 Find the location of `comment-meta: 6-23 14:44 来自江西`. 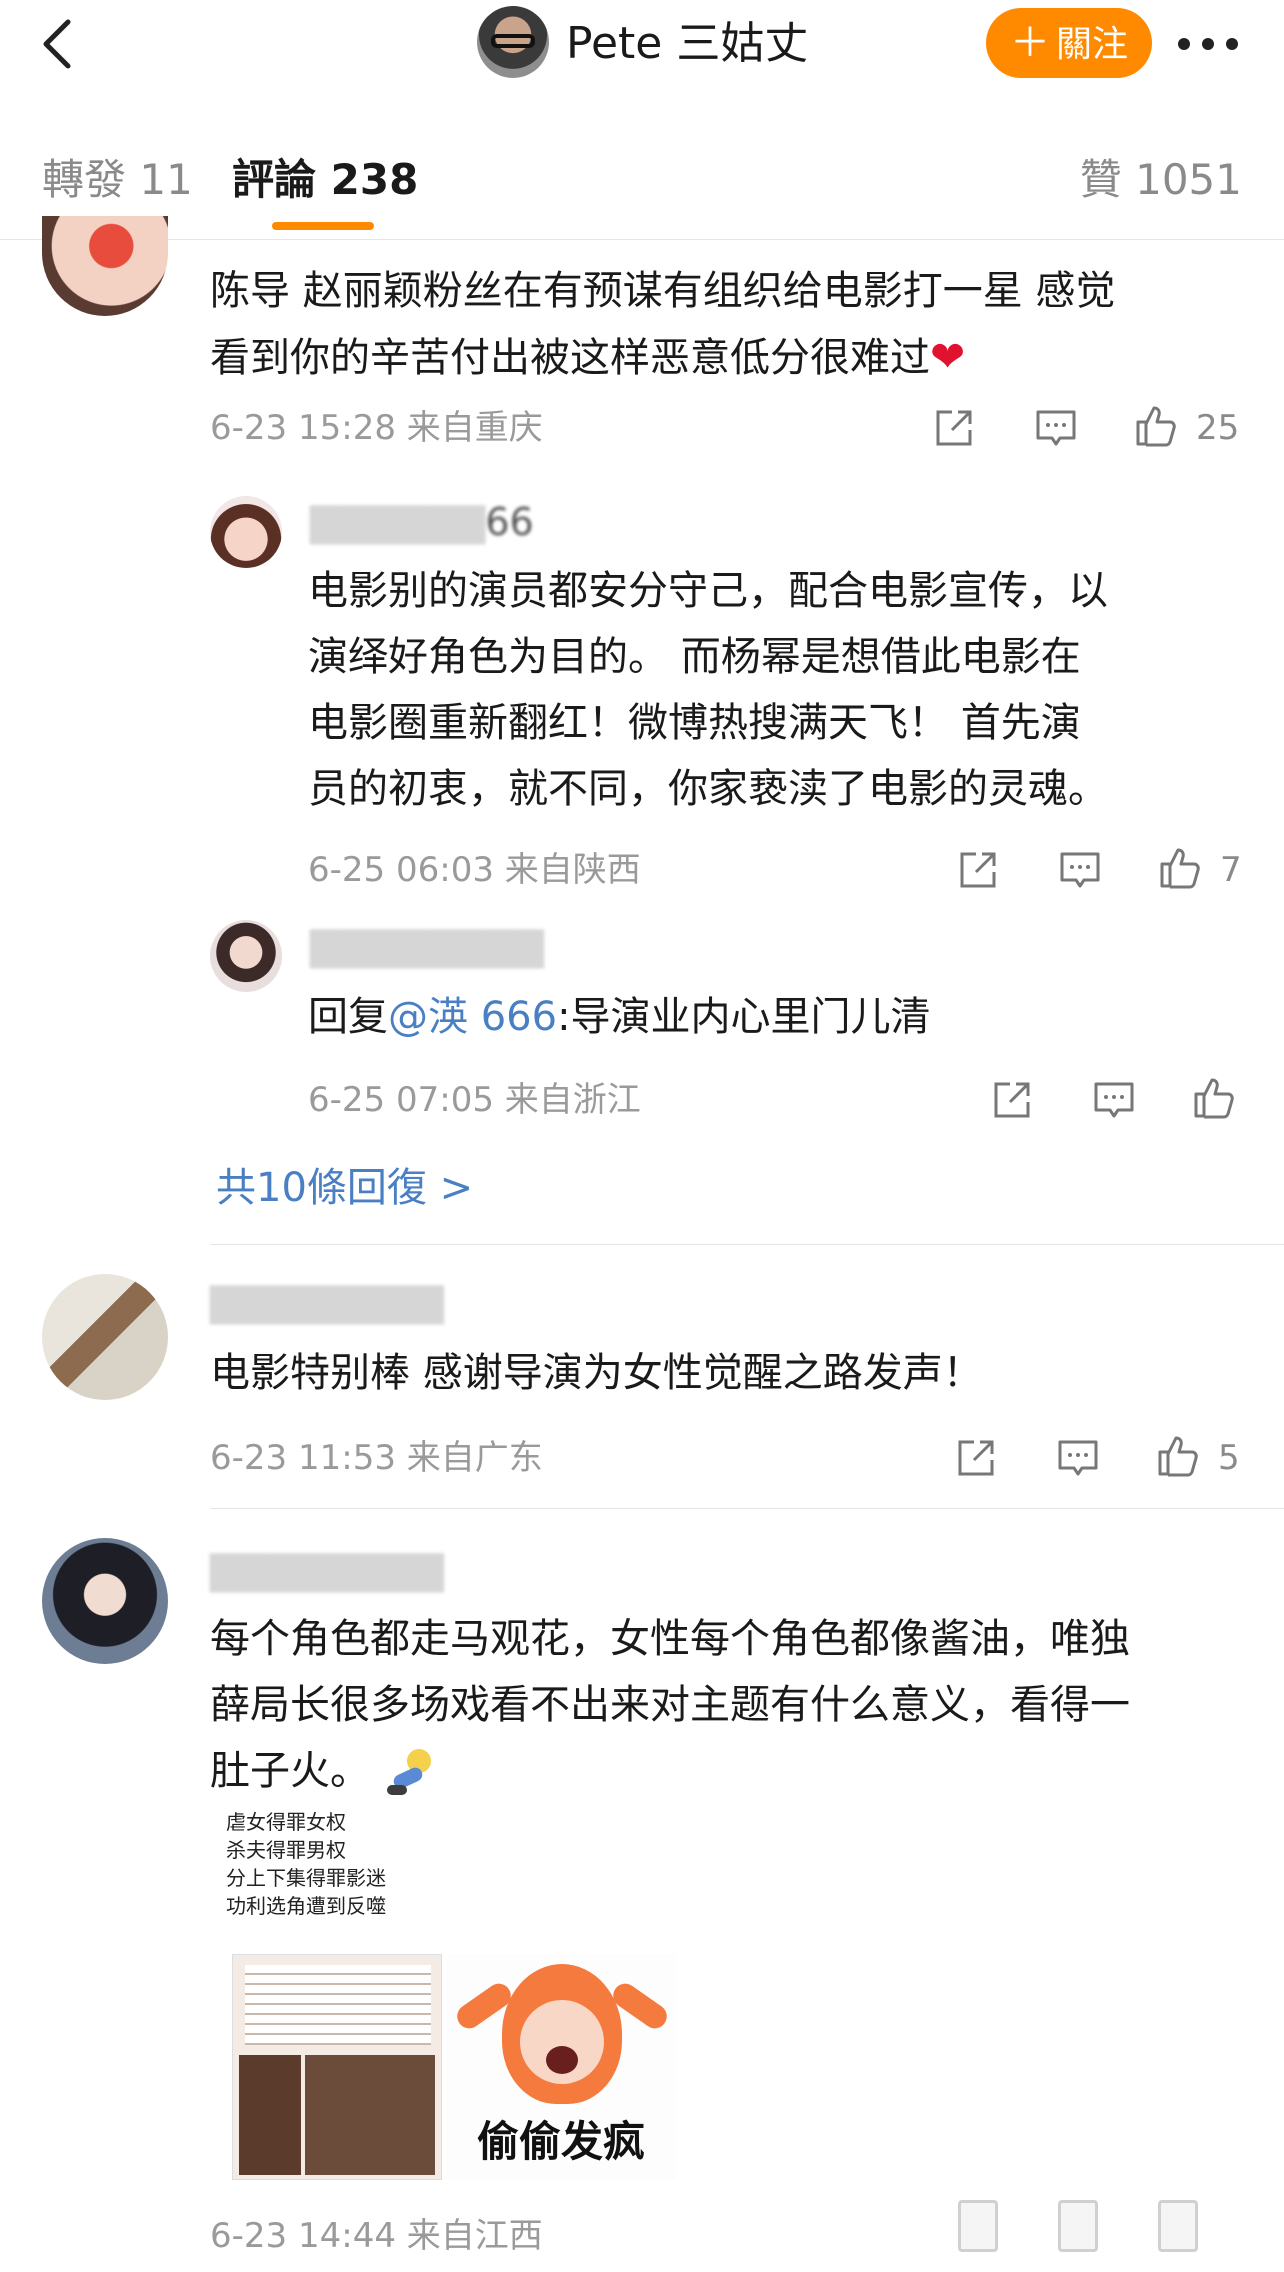

comment-meta: 6-23 14:44 来自江西 is located at coordinates (376, 2236).